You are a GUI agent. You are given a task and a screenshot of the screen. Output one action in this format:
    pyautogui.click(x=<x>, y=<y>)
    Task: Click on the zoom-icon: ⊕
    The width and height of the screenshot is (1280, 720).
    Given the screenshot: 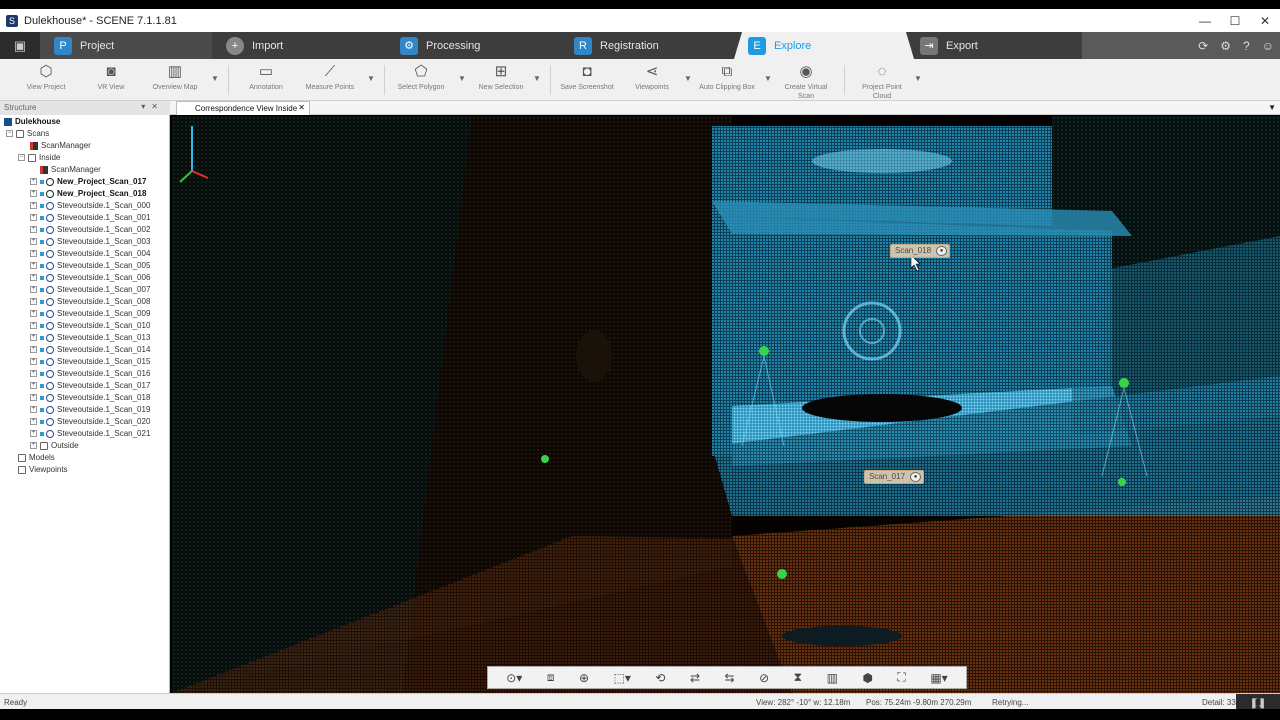 What is the action you would take?
    pyautogui.click(x=584, y=678)
    